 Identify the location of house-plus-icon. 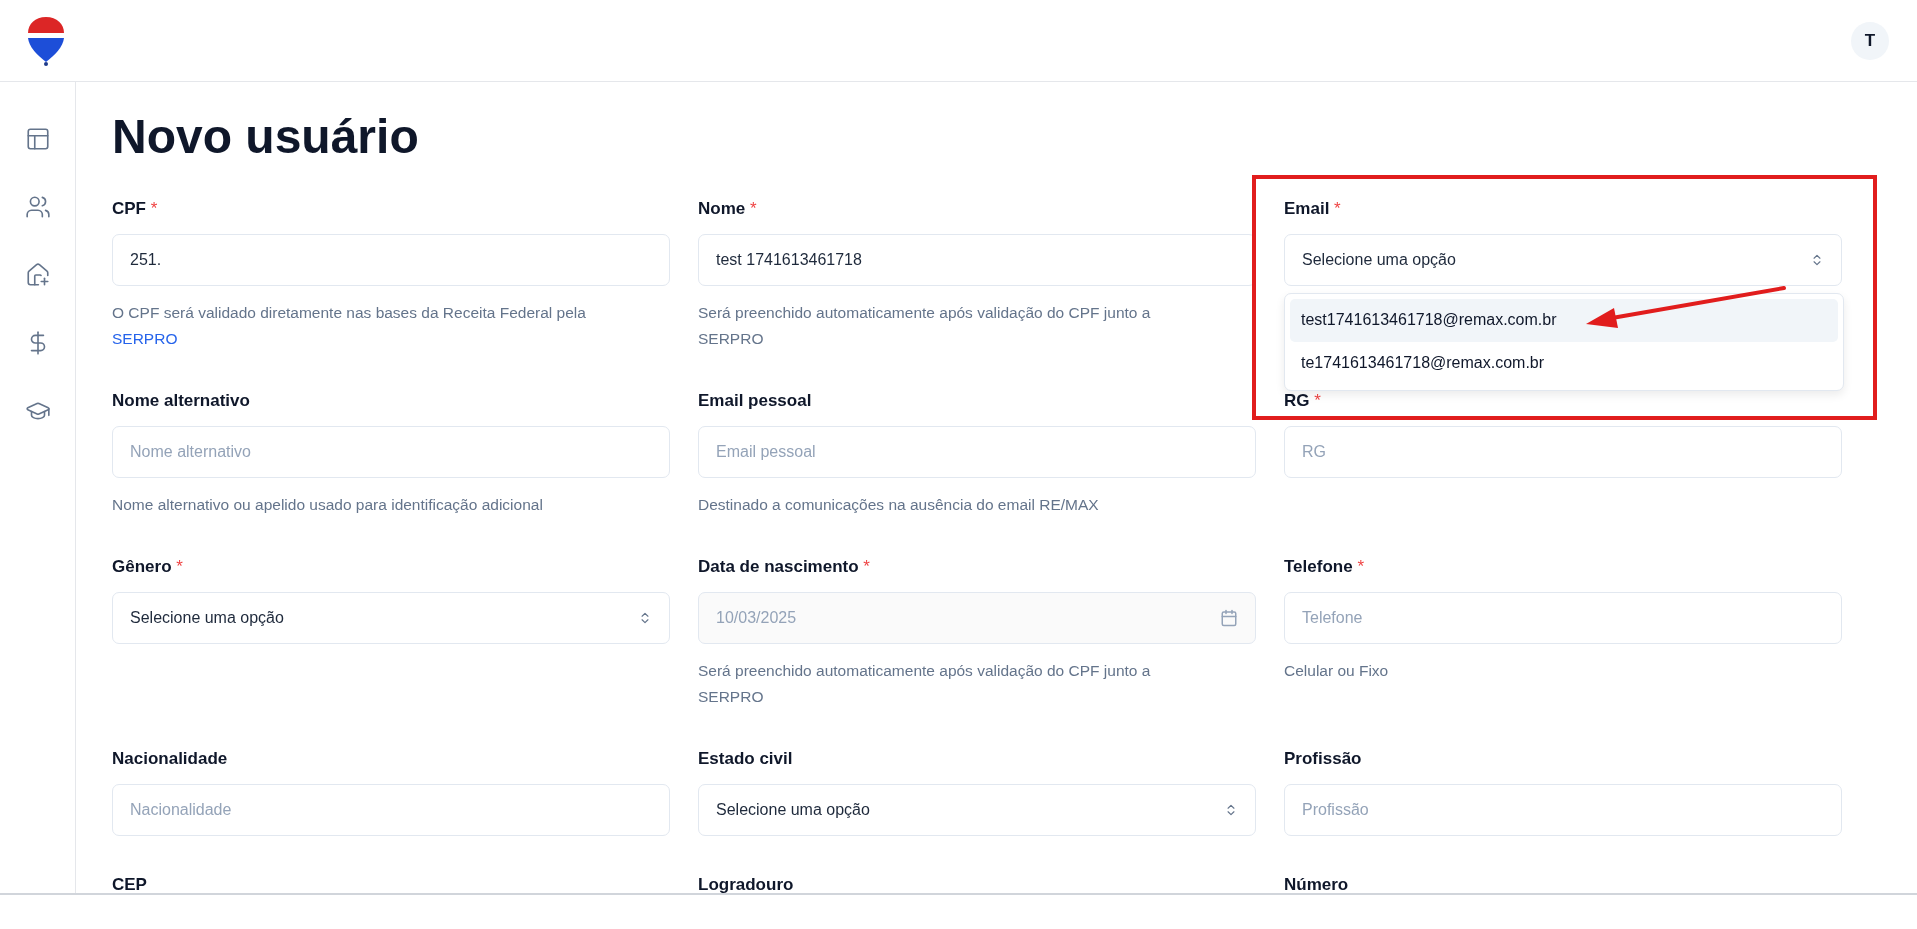
(37, 275).